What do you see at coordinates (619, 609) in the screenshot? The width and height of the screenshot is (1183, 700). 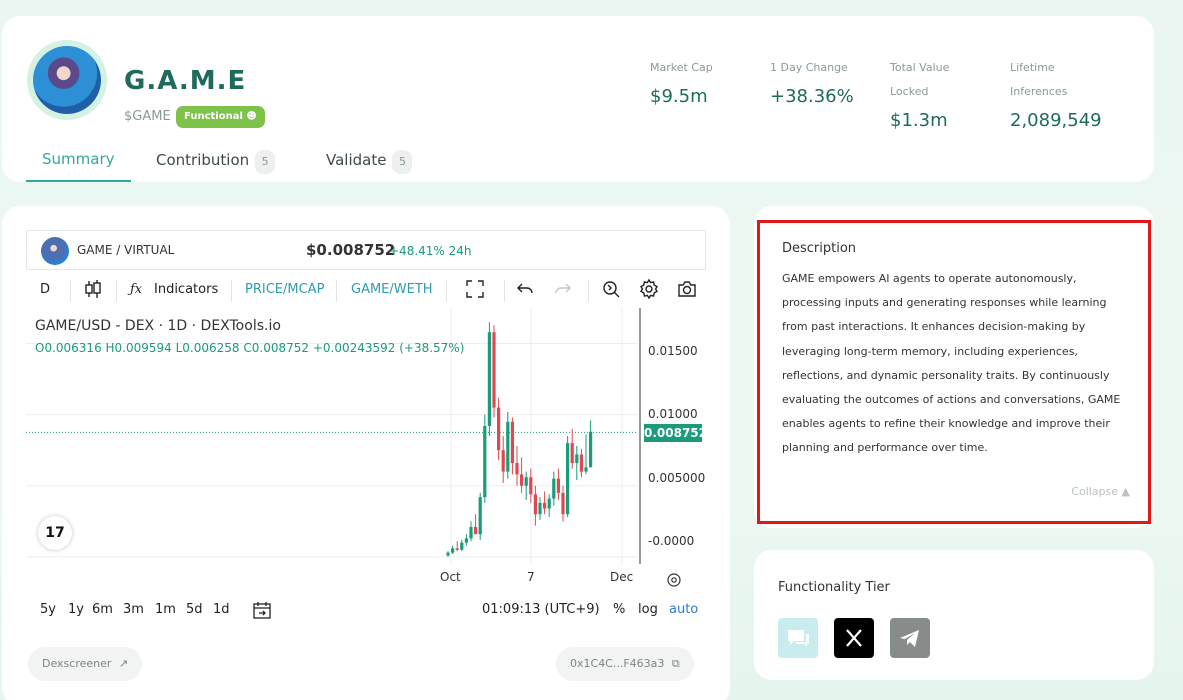 I see `percent-toggle: %` at bounding box center [619, 609].